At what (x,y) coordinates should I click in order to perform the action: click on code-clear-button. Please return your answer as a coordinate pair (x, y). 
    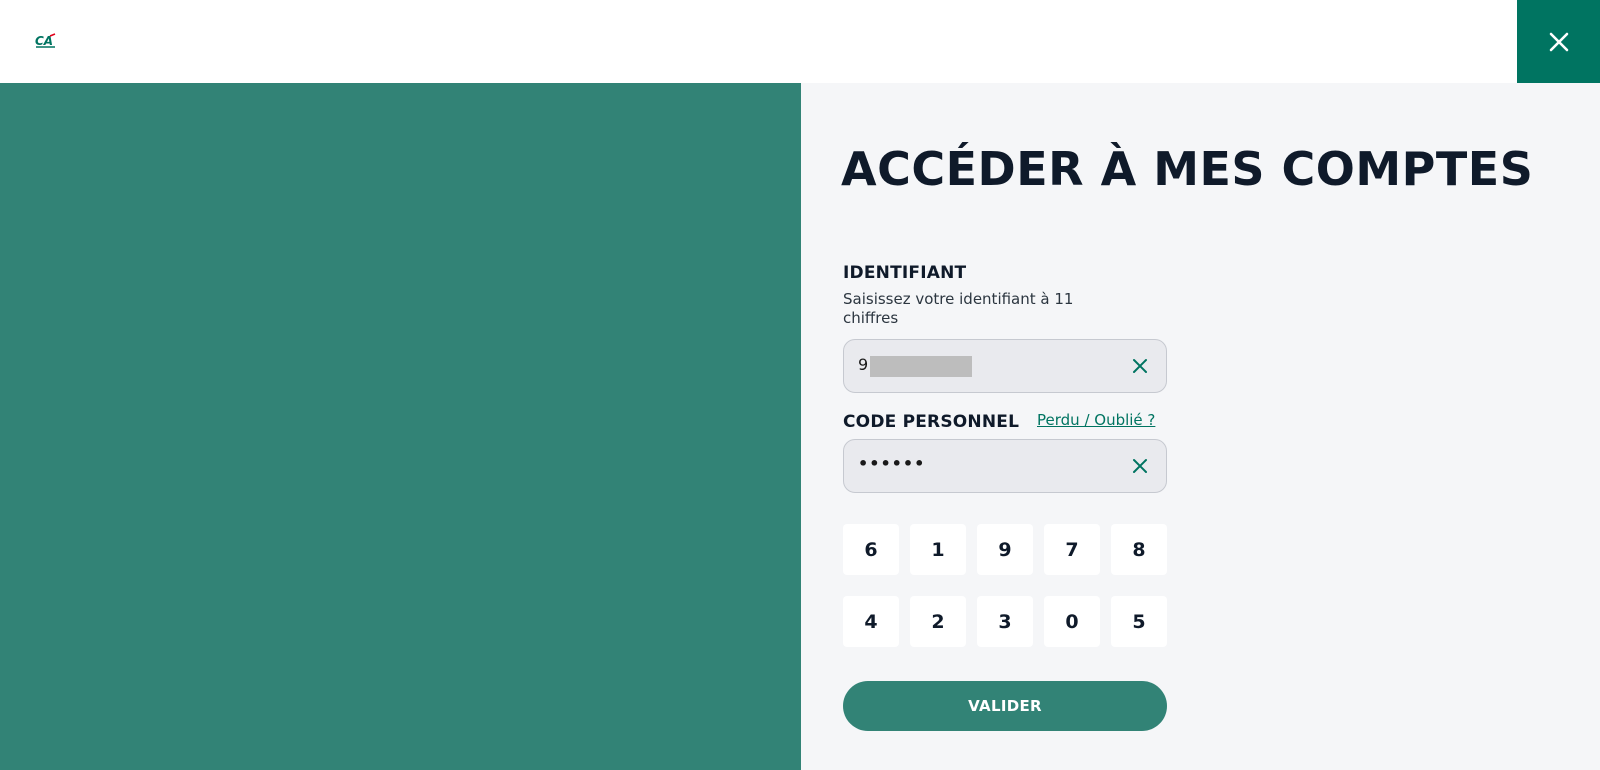
    Looking at the image, I should click on (1140, 466).